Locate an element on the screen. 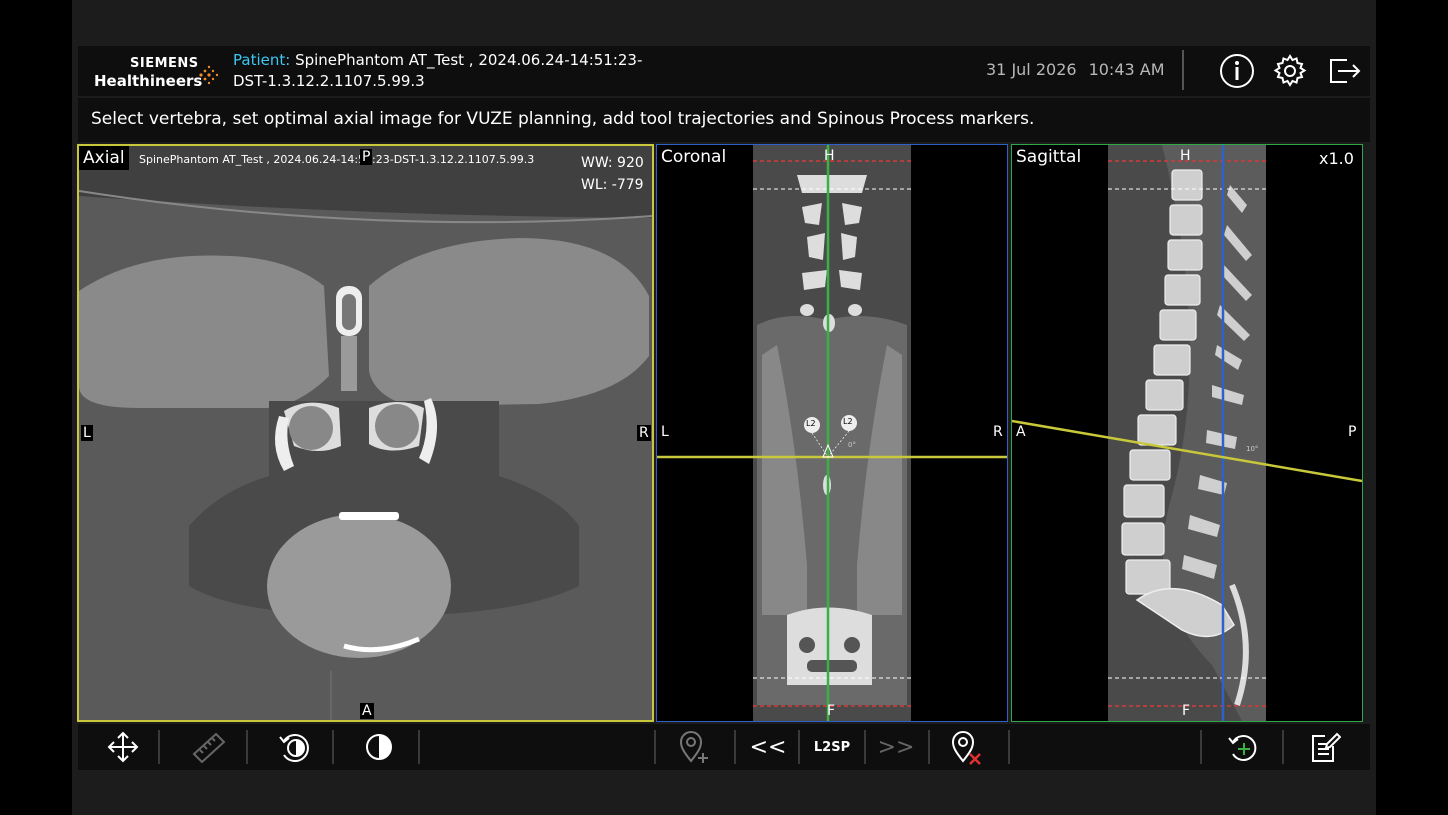 The width and height of the screenshot is (1448, 815). coronal-angle-label: 0° is located at coordinates (852, 445).